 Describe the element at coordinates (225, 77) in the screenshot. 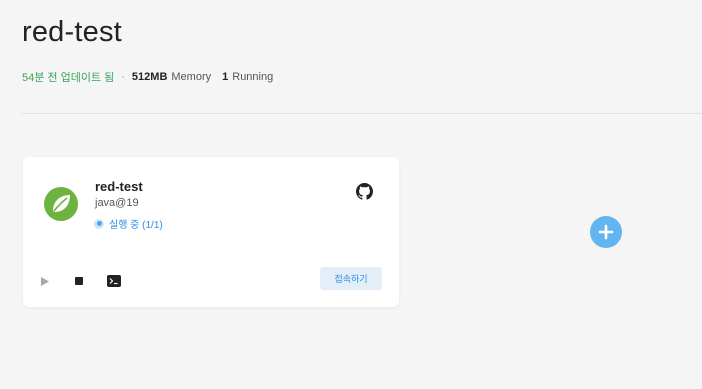

I see `running-count: 1` at that location.